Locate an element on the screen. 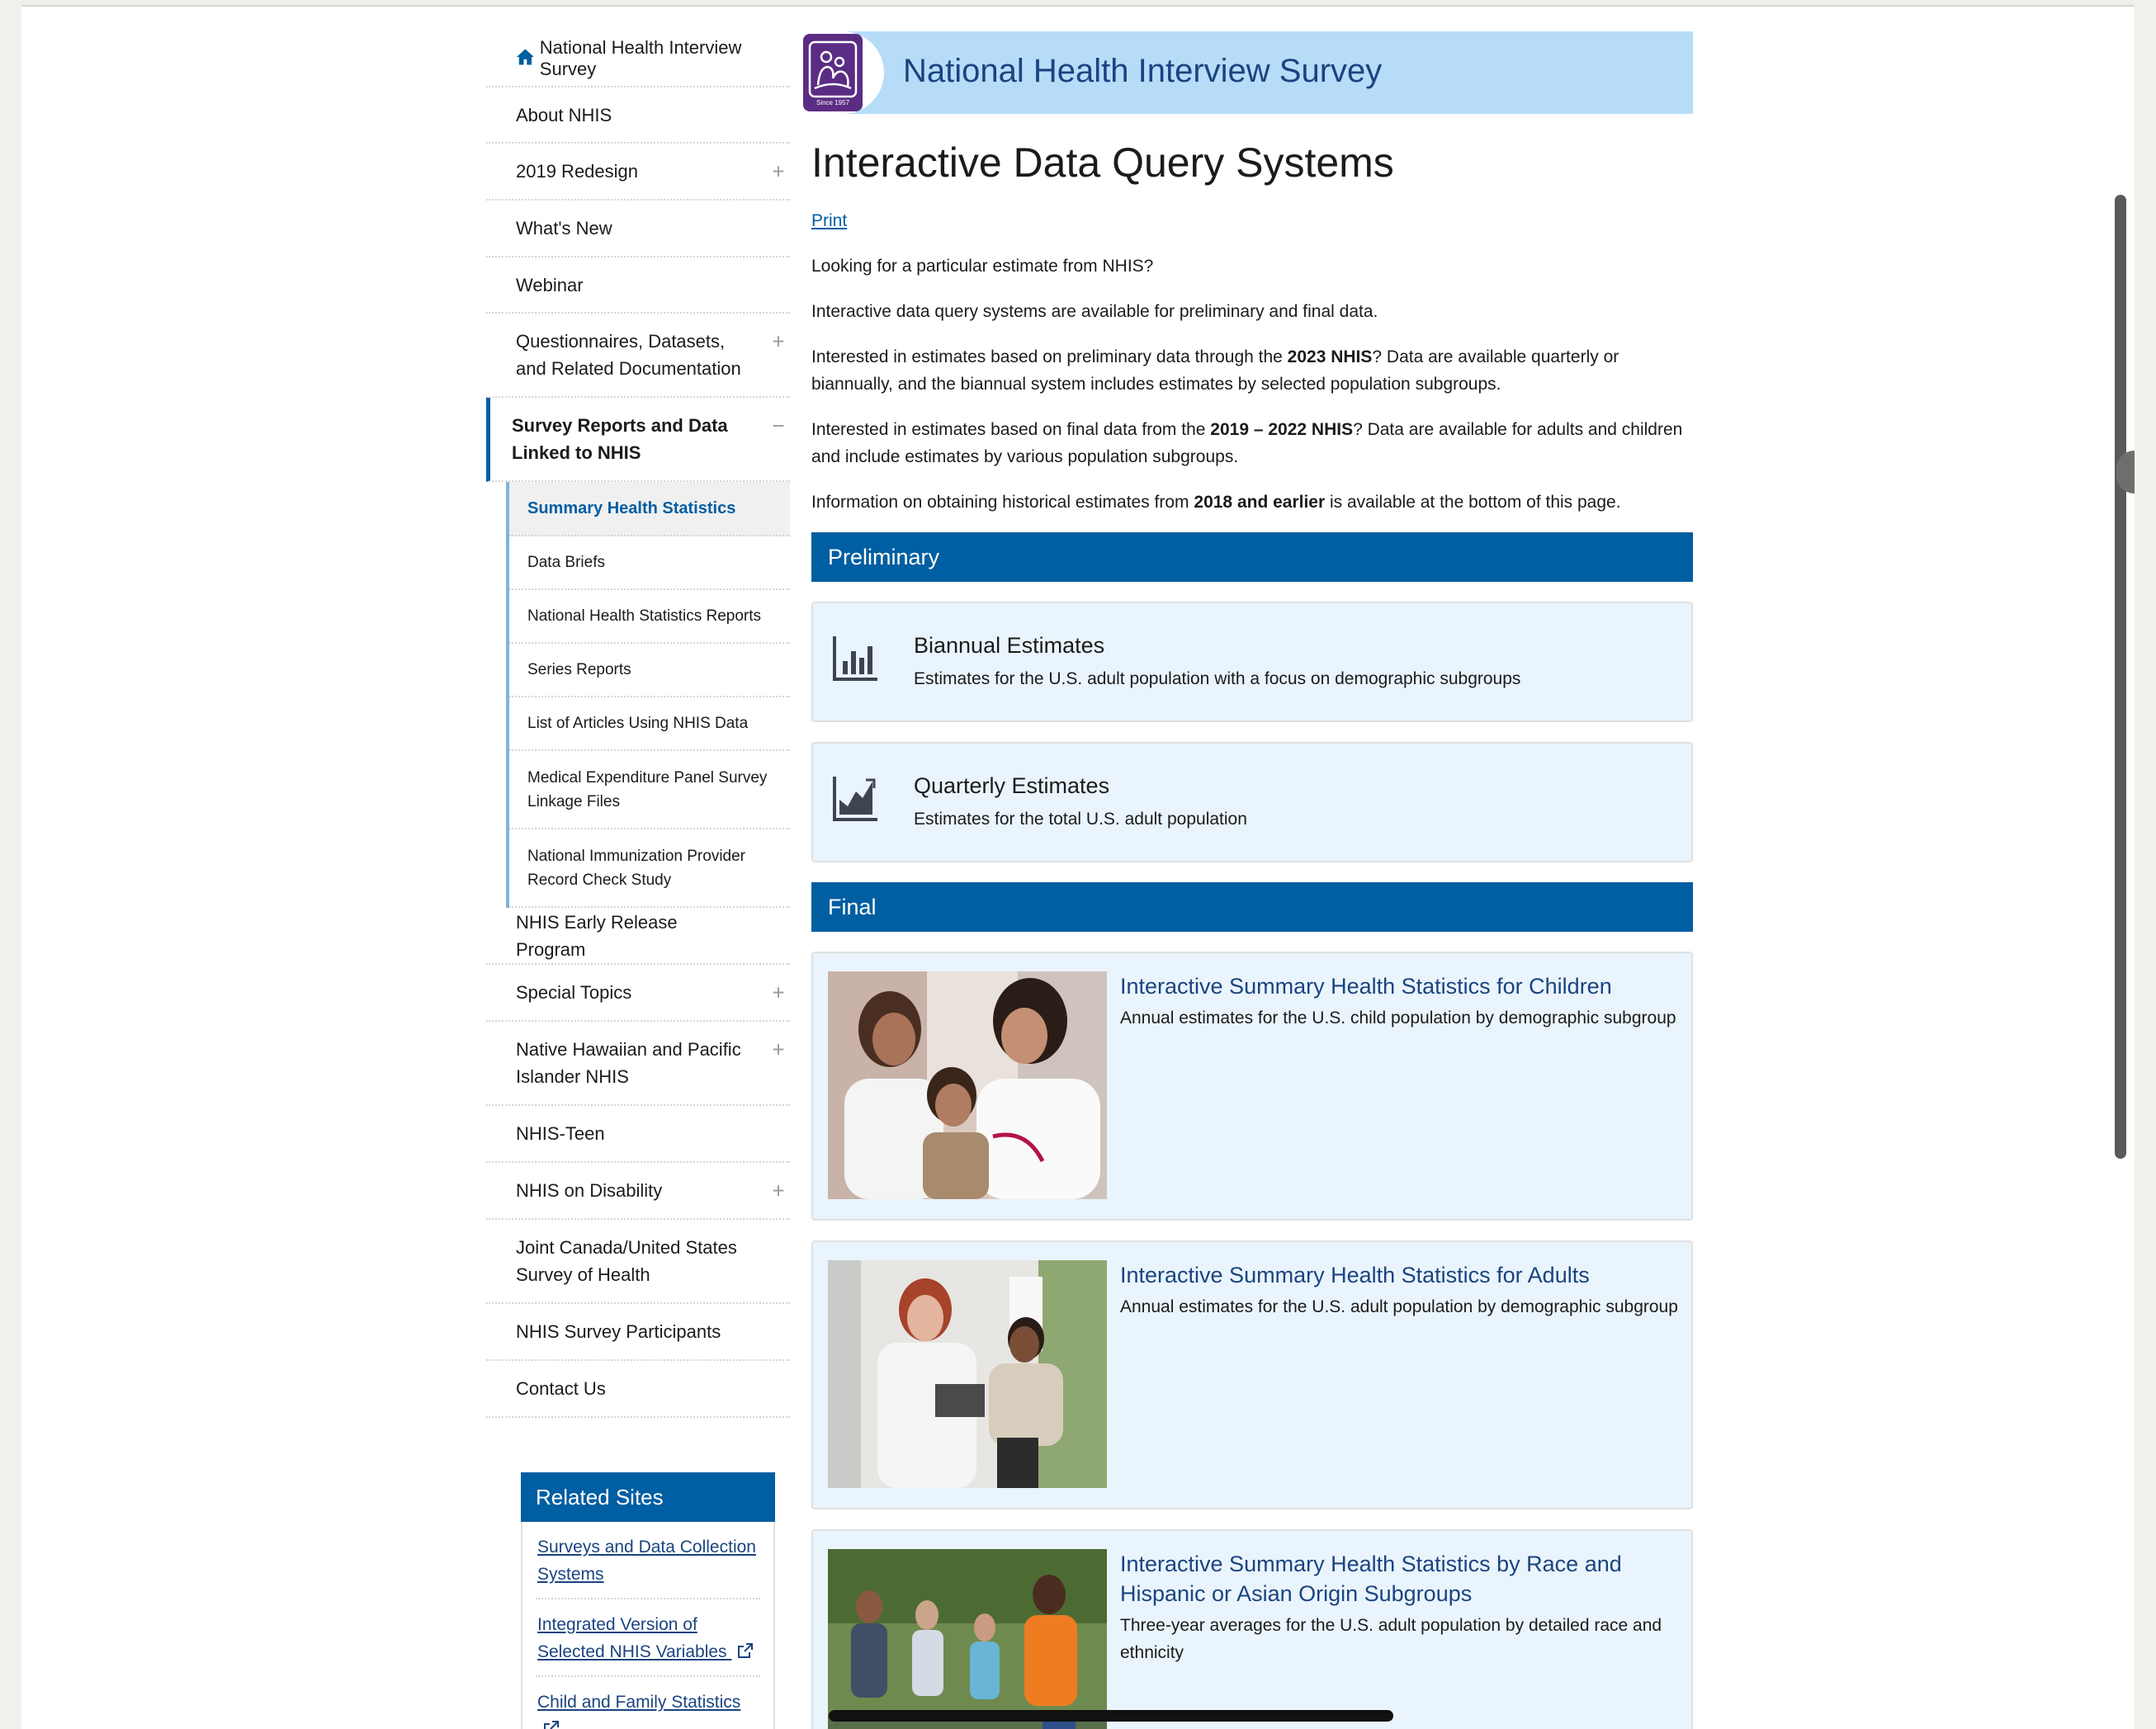 The image size is (2156, 1729). subnav-item-label: Summary Health Statistics is located at coordinates (631, 507).